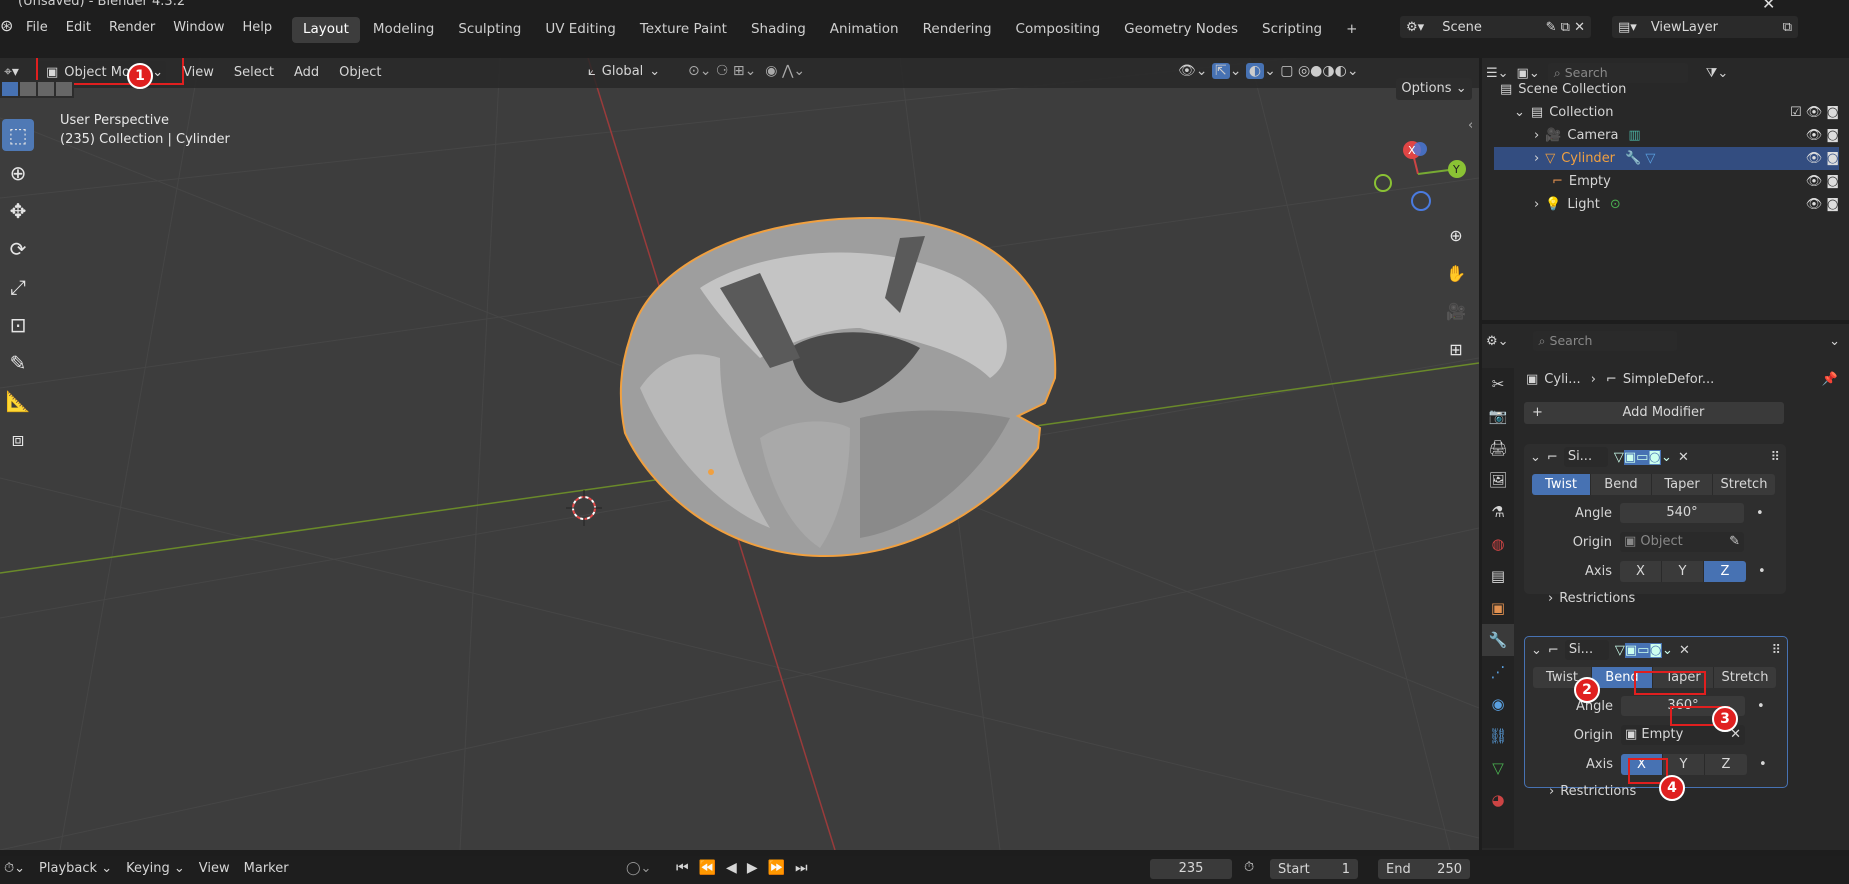 This screenshot has width=1849, height=884. I want to click on object-tab-icon: ▣, so click(1498, 608).